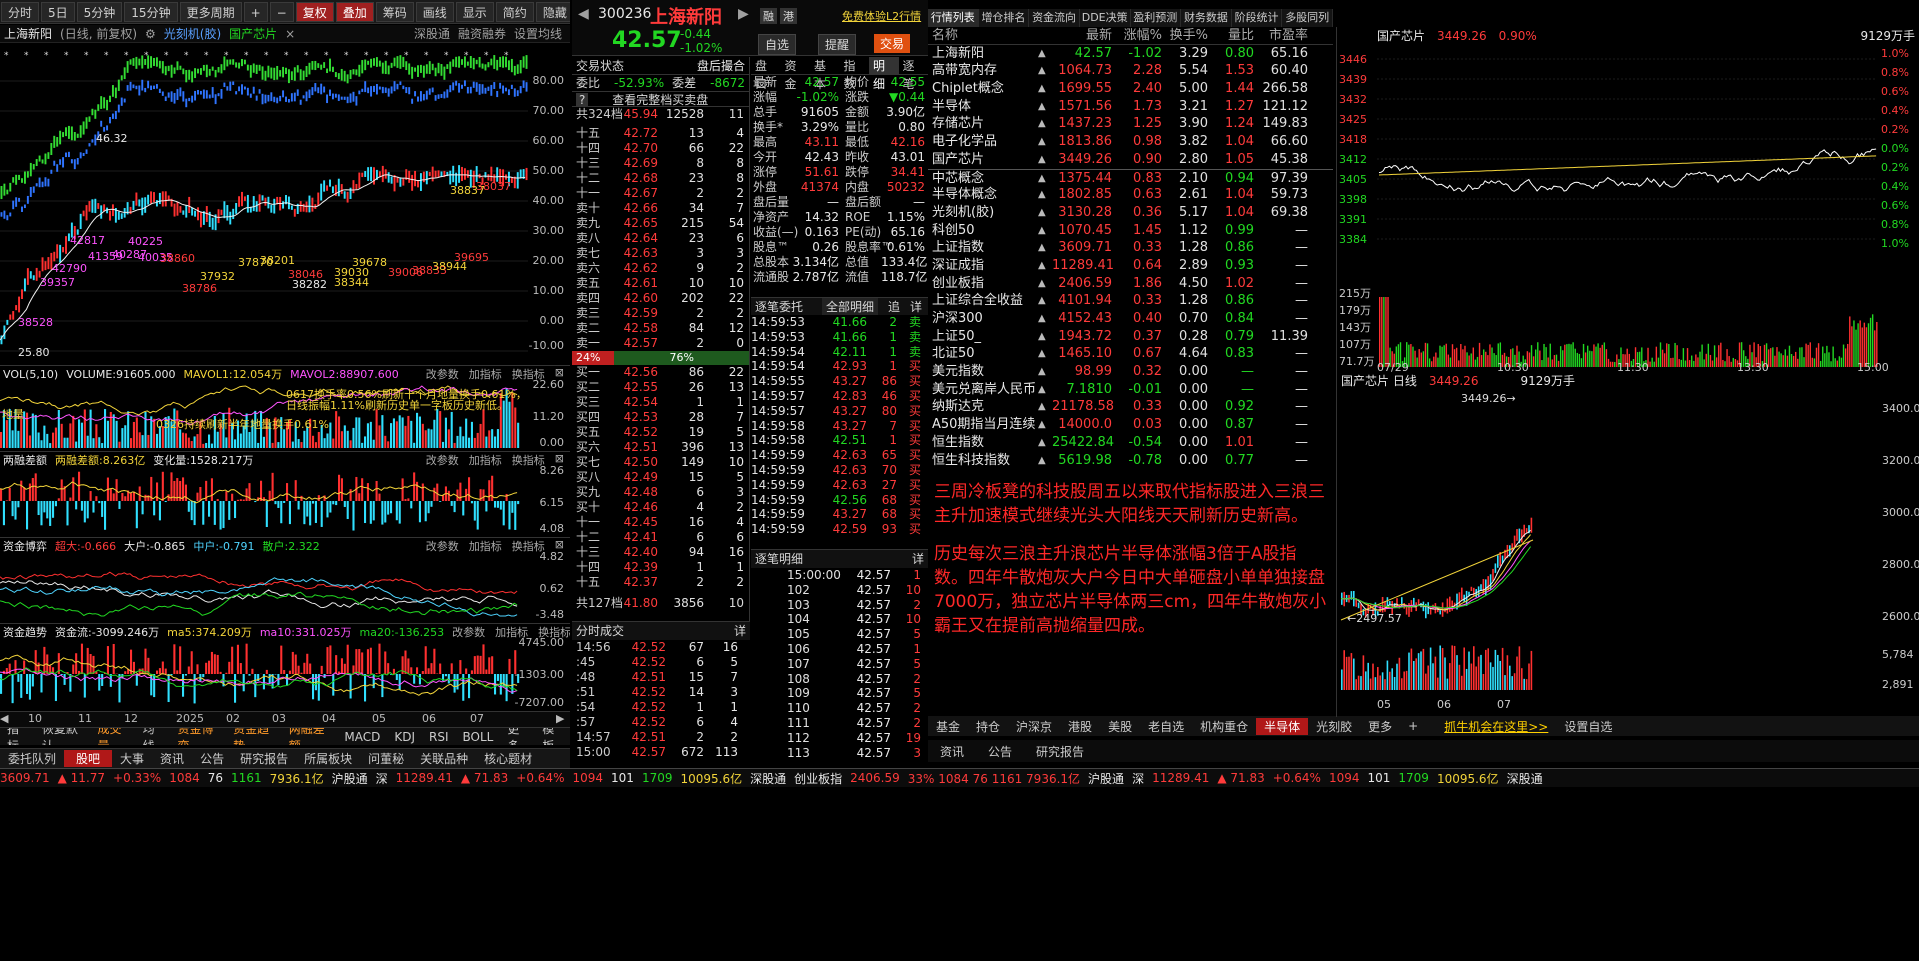  I want to click on sell-level: 十二 42.68 23 8, so click(660, 178).